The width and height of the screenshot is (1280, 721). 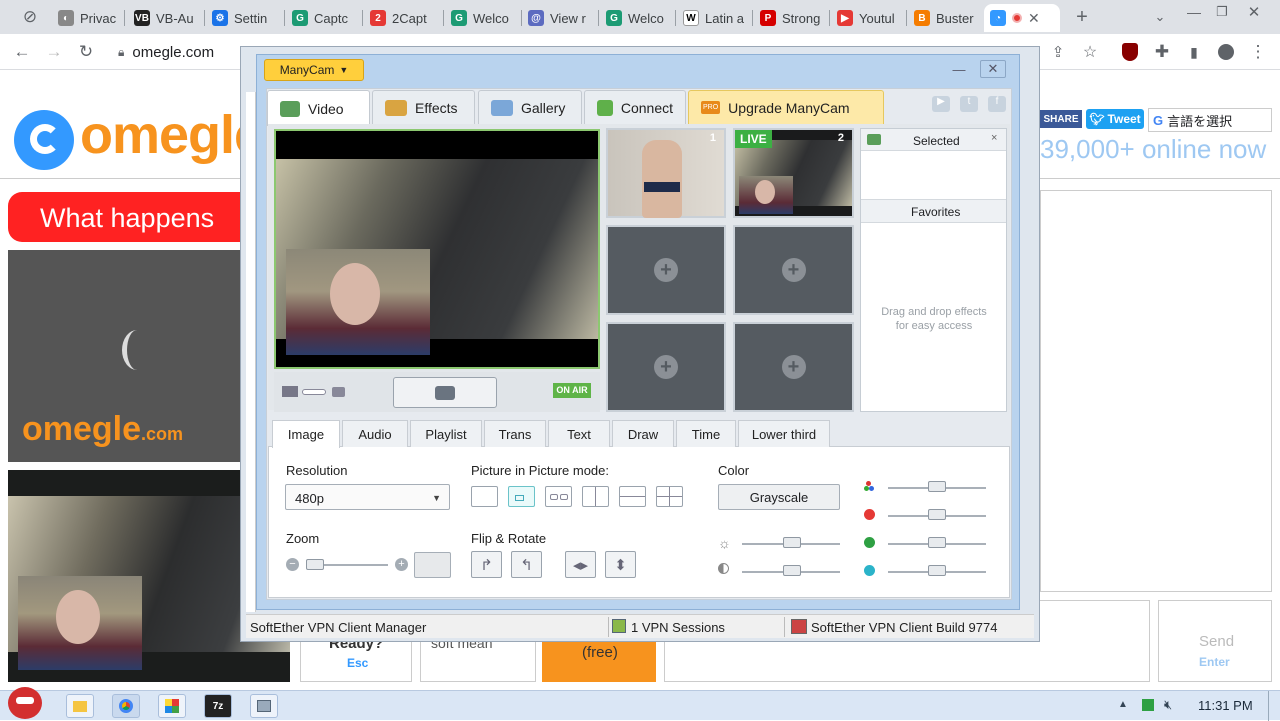 What do you see at coordinates (1194, 52) in the screenshot?
I see `side-panel-icon: ▮` at bounding box center [1194, 52].